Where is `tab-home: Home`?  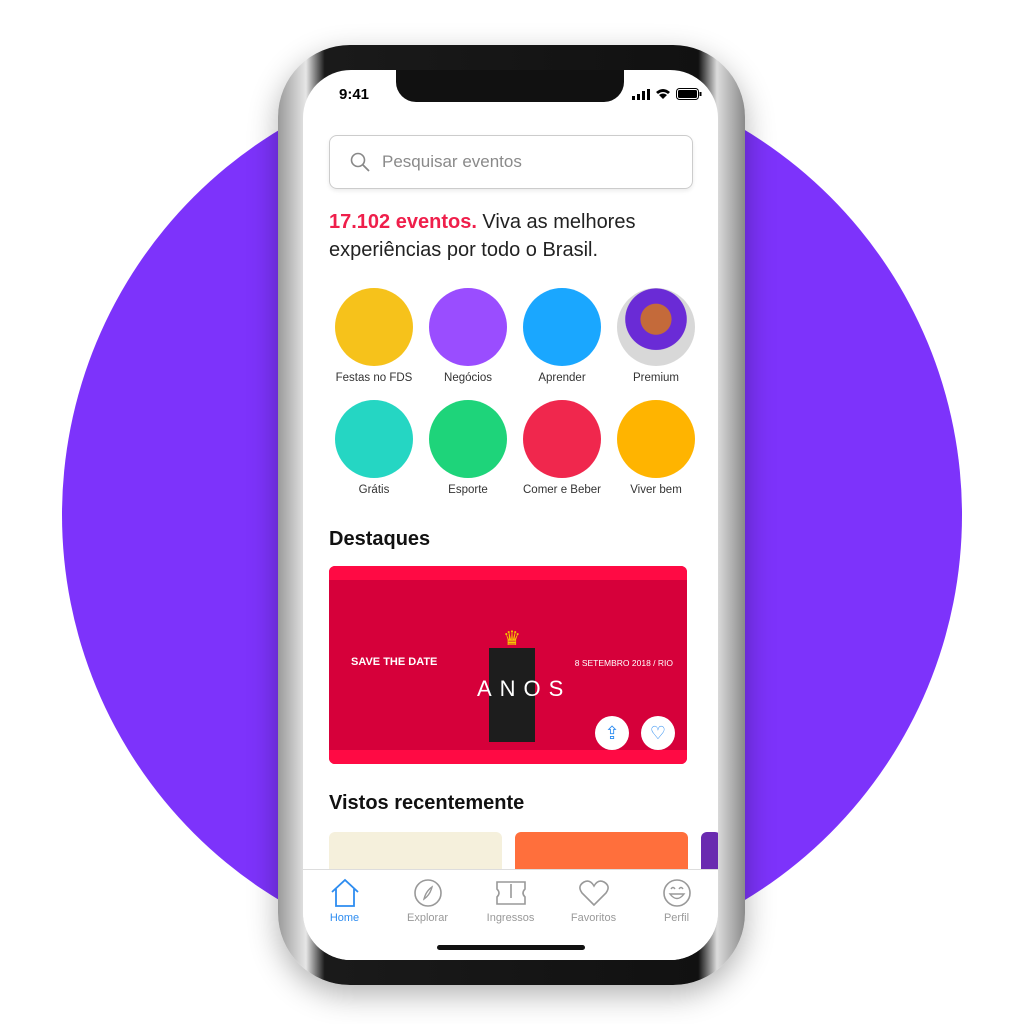
tab-home: Home is located at coordinates (345, 919).